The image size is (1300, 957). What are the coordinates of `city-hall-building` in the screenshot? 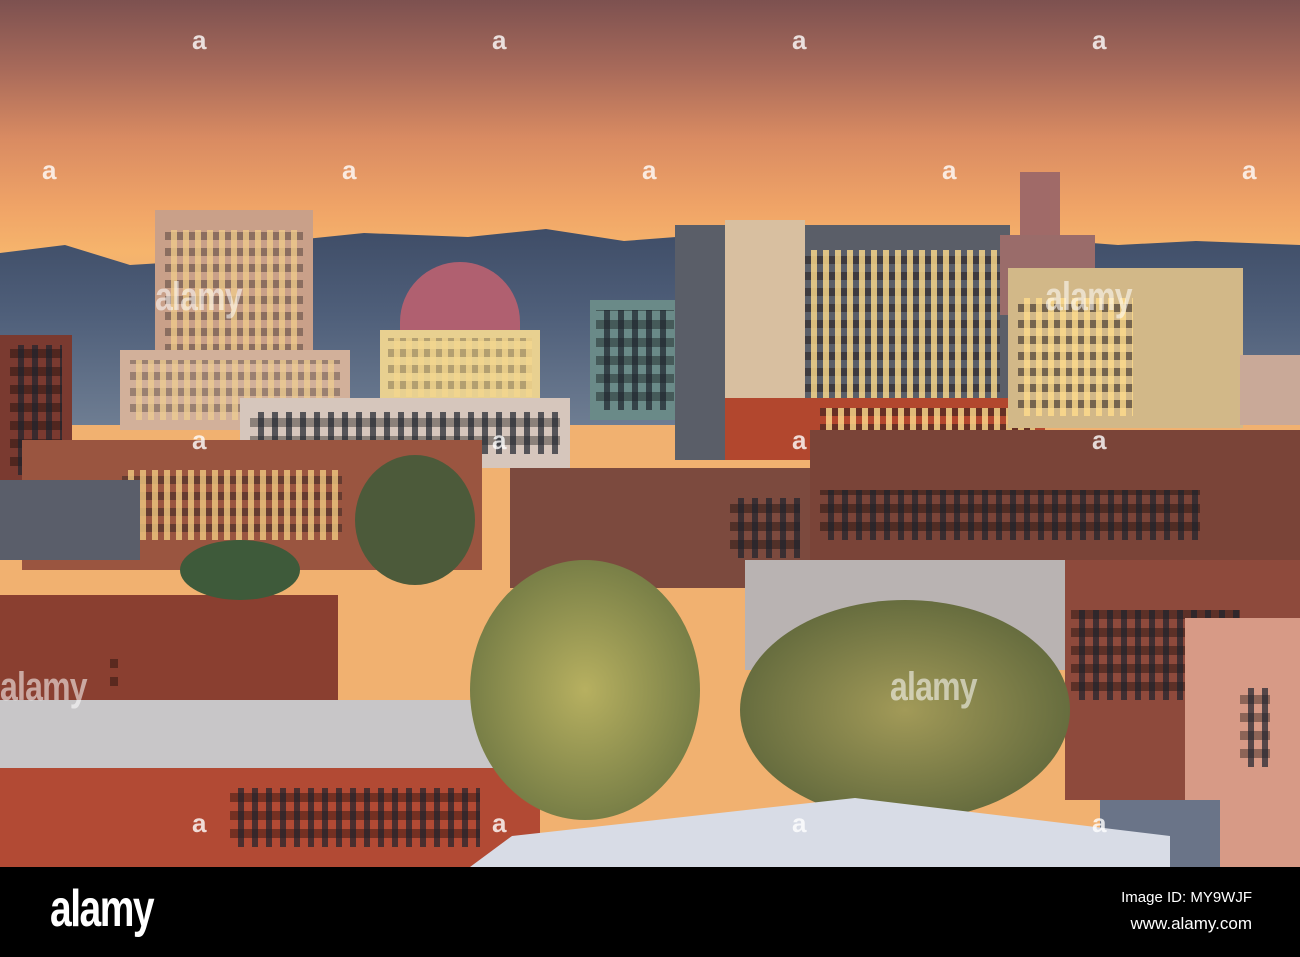 It's located at (460, 367).